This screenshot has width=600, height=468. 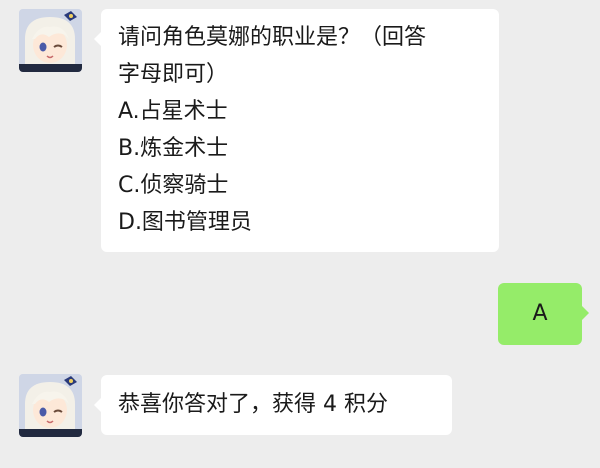 What do you see at coordinates (173, 148) in the screenshot?
I see `message-line: B.炼金术士` at bounding box center [173, 148].